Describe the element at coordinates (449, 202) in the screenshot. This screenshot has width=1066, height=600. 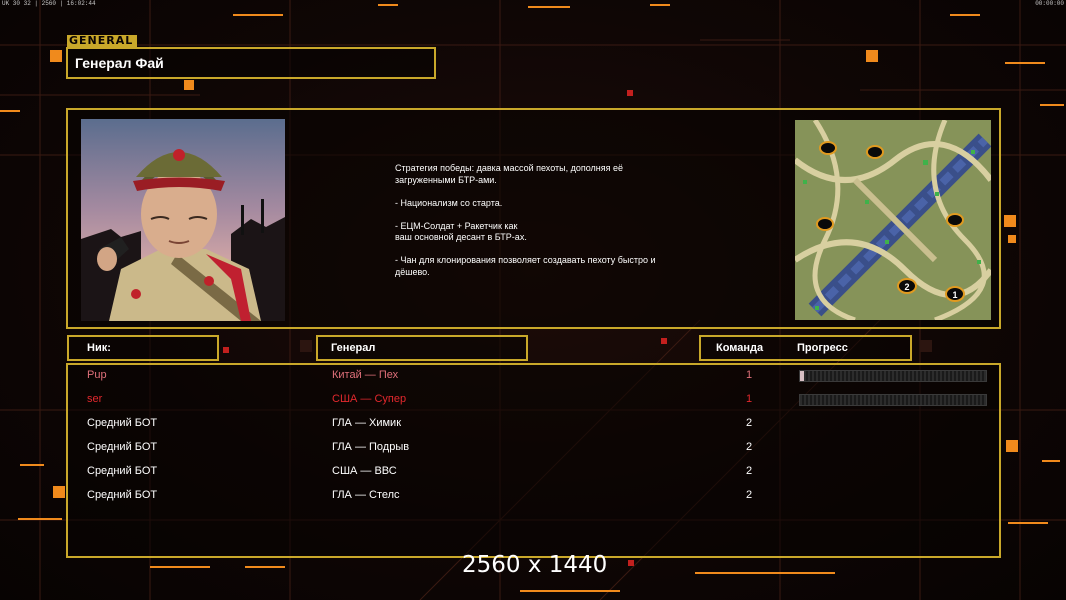
I see `description-line: - Национализм со старта.` at that location.